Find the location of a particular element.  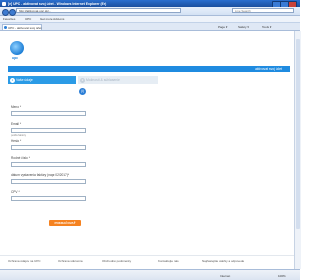

page-header-strip: aktivovat svoj účet is located at coordinates (149, 69).